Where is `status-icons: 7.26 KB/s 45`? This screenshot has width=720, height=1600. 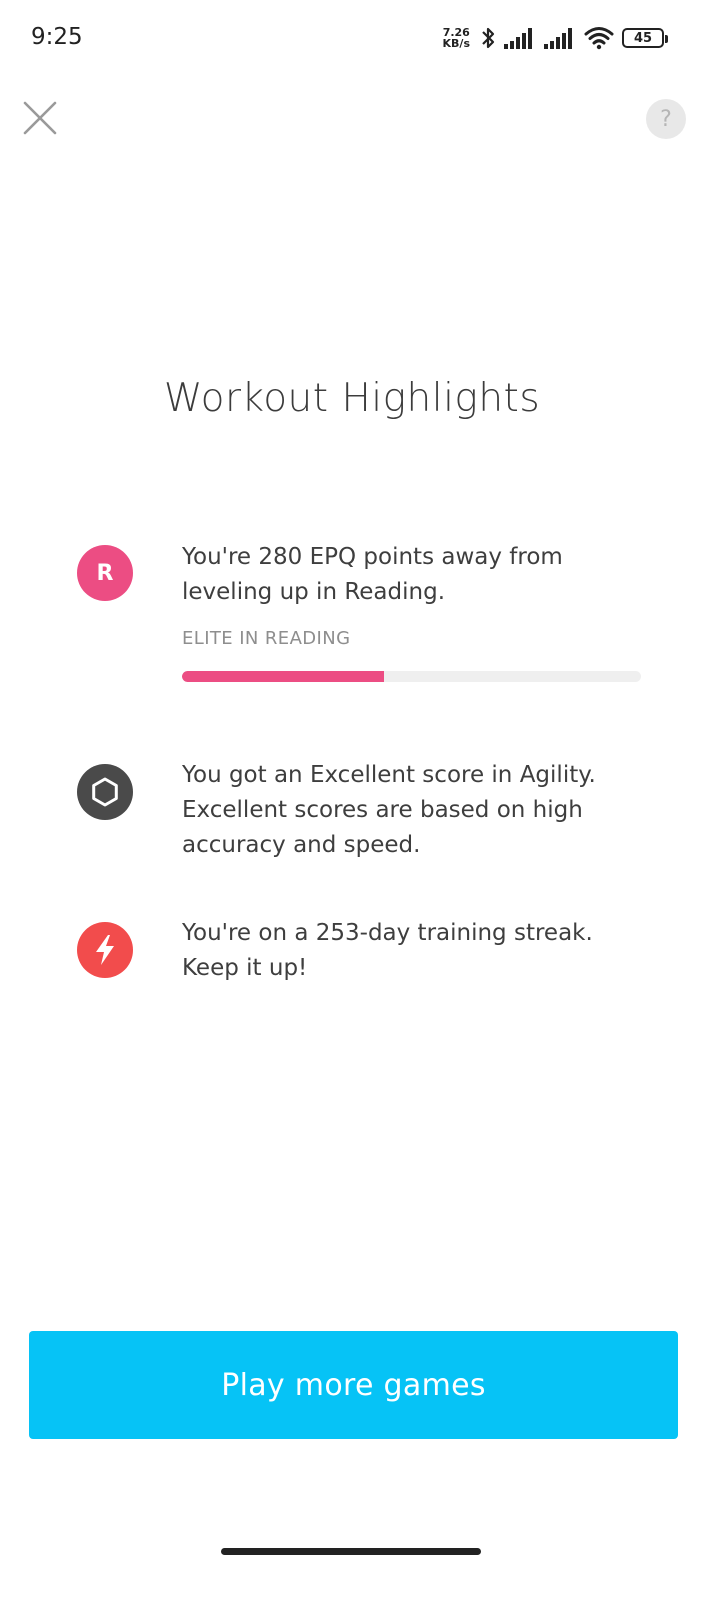 status-icons: 7.26 KB/s 45 is located at coordinates (555, 38).